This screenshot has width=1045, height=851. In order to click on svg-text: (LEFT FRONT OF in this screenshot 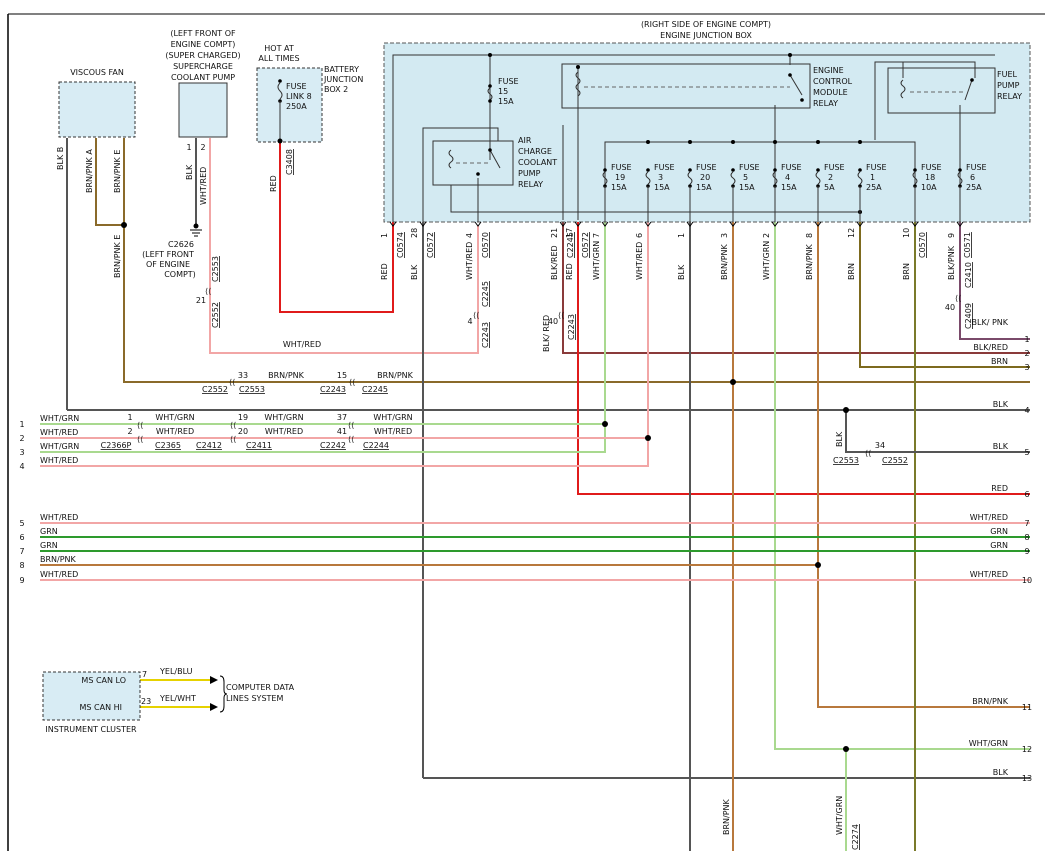, I will do `click(203, 33)`.